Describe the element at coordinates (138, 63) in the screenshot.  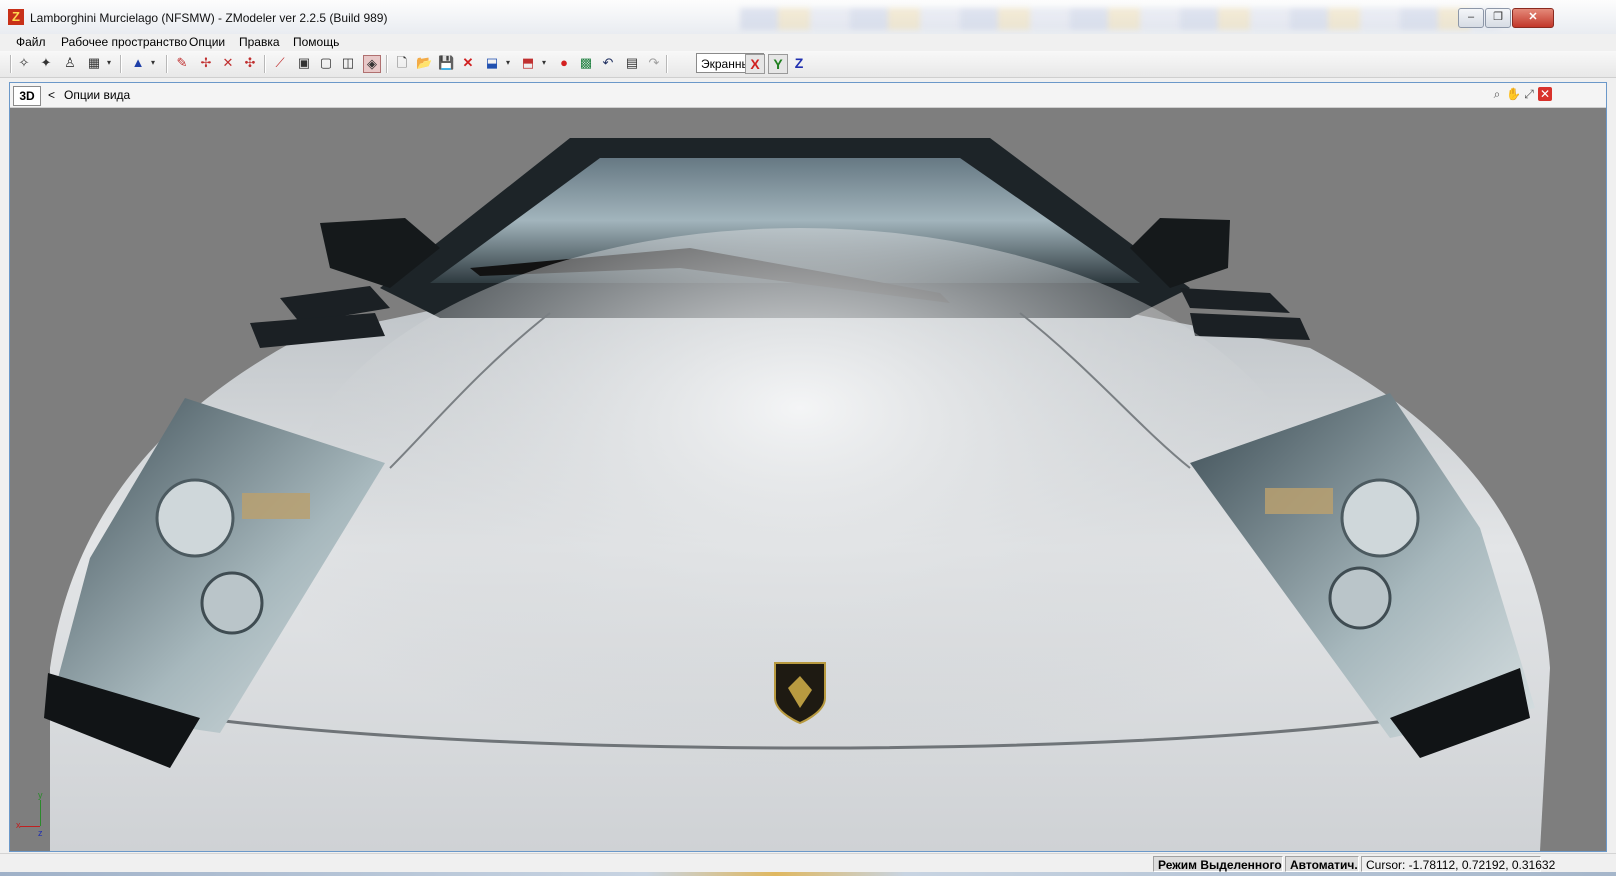
I see `create-cone-icon: ▲` at that location.